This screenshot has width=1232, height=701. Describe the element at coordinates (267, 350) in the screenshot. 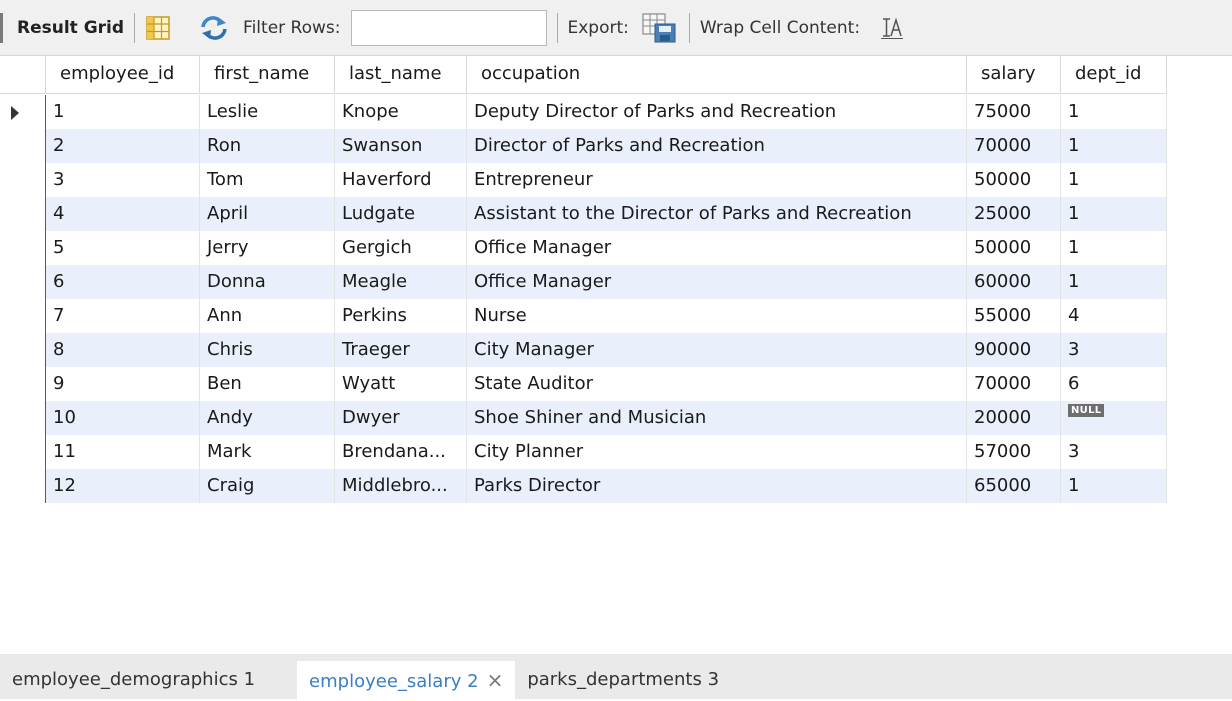

I see `cell-first-name: Chris` at that location.